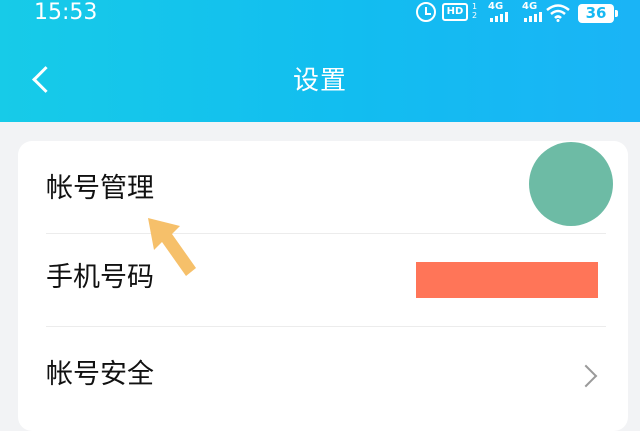 Image resolution: width=640 pixels, height=431 pixels. I want to click on network-type-label-2: 4G, so click(530, 6).